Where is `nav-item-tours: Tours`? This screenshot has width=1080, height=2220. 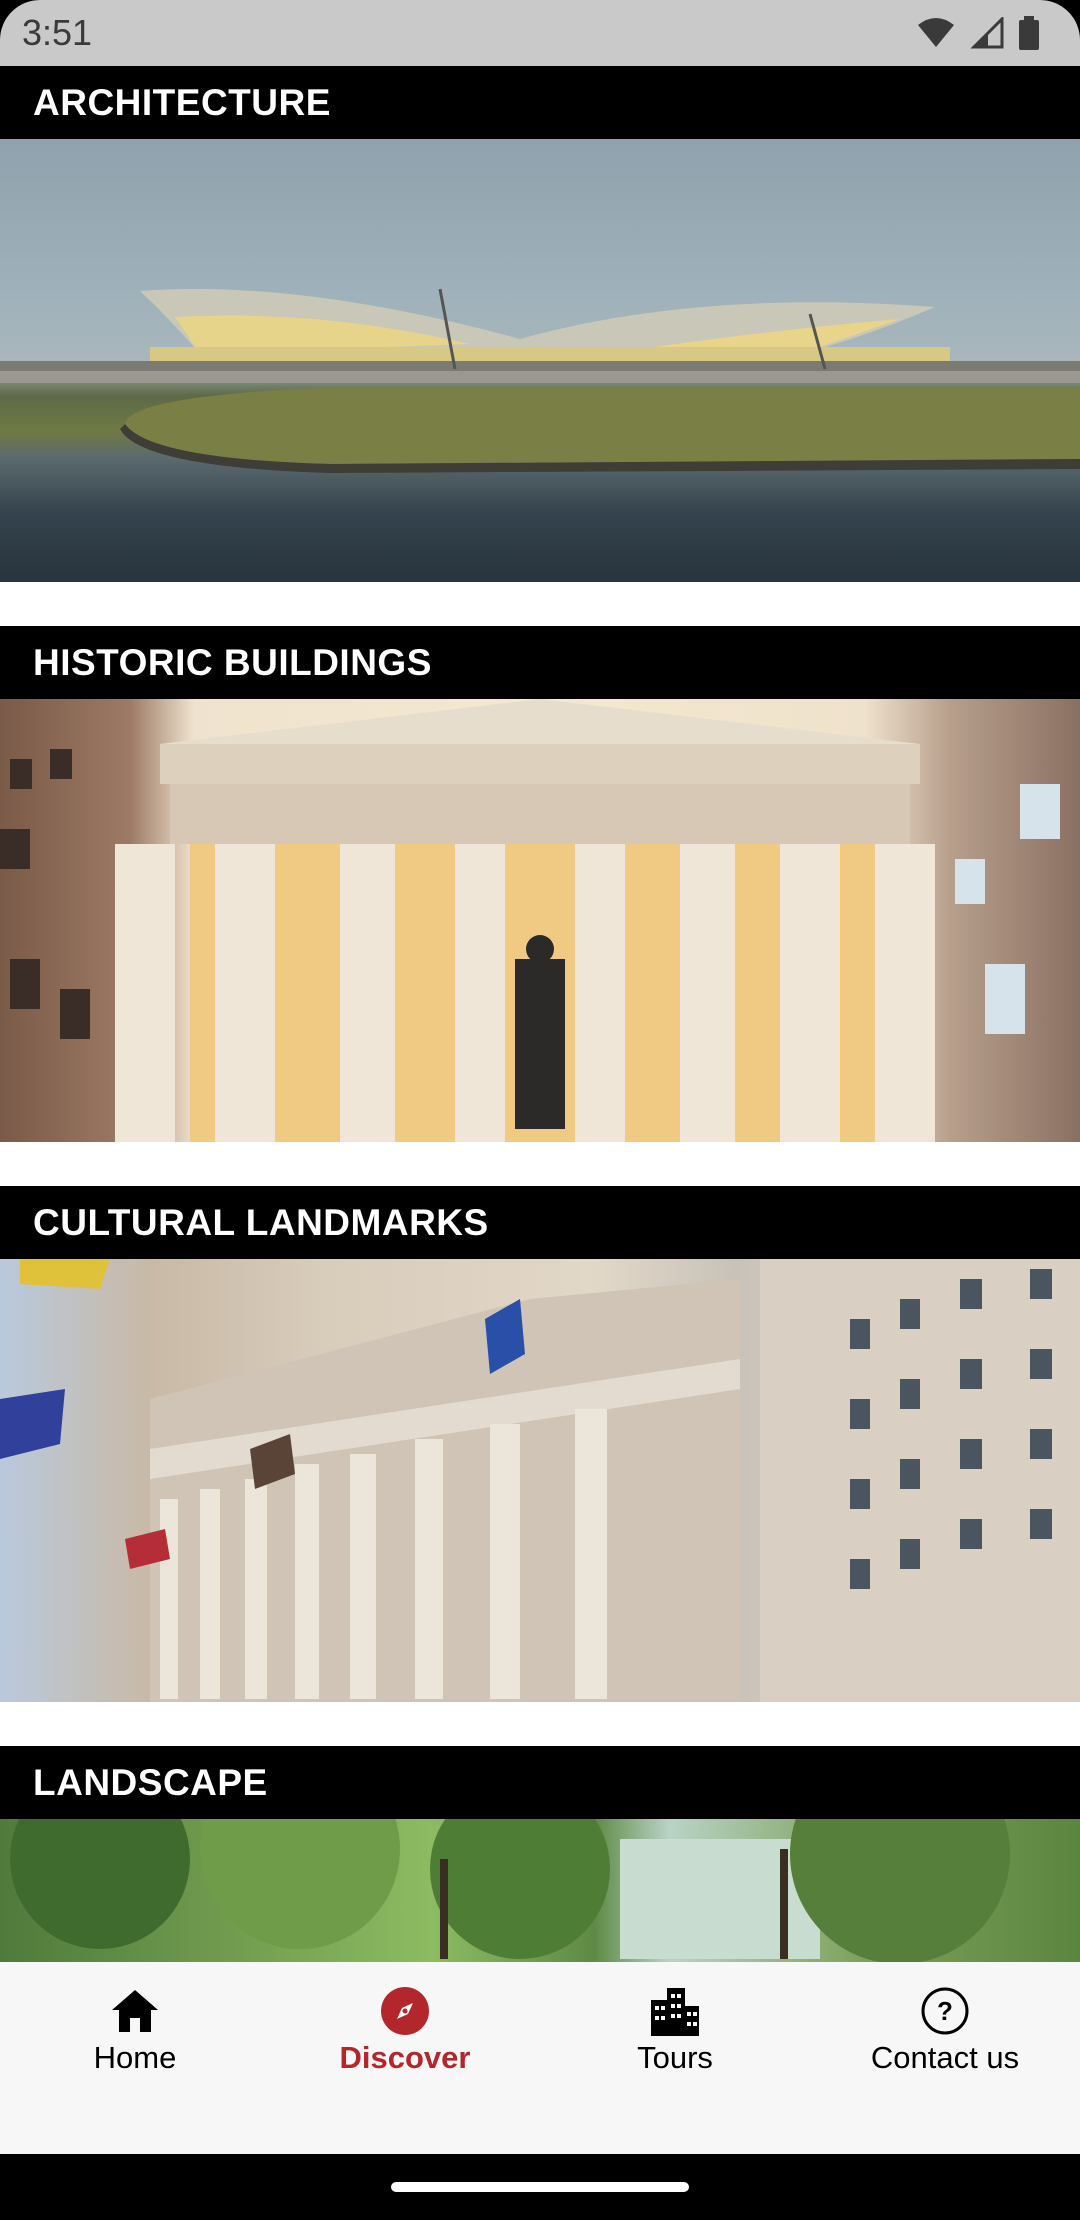 nav-item-tours: Tours is located at coordinates (675, 2069).